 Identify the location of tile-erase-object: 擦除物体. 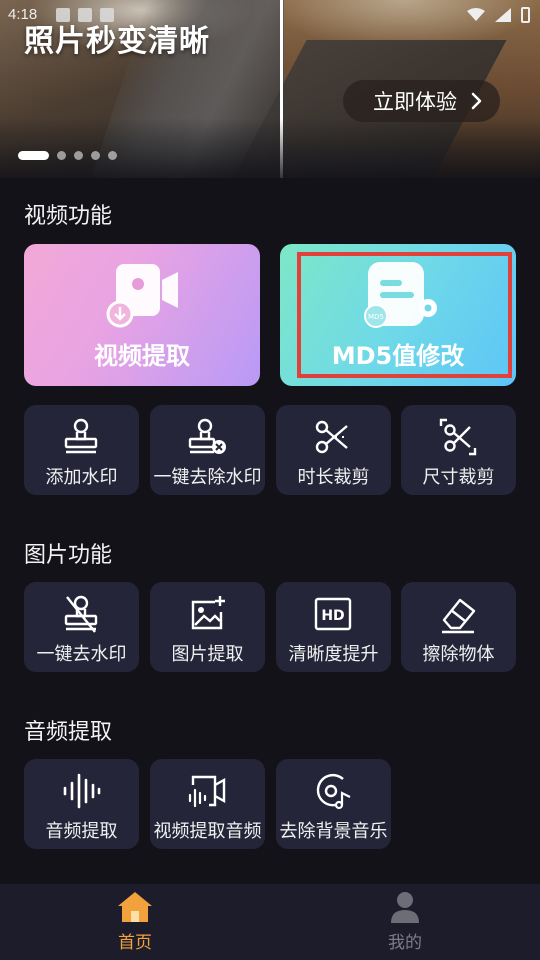
(458, 627).